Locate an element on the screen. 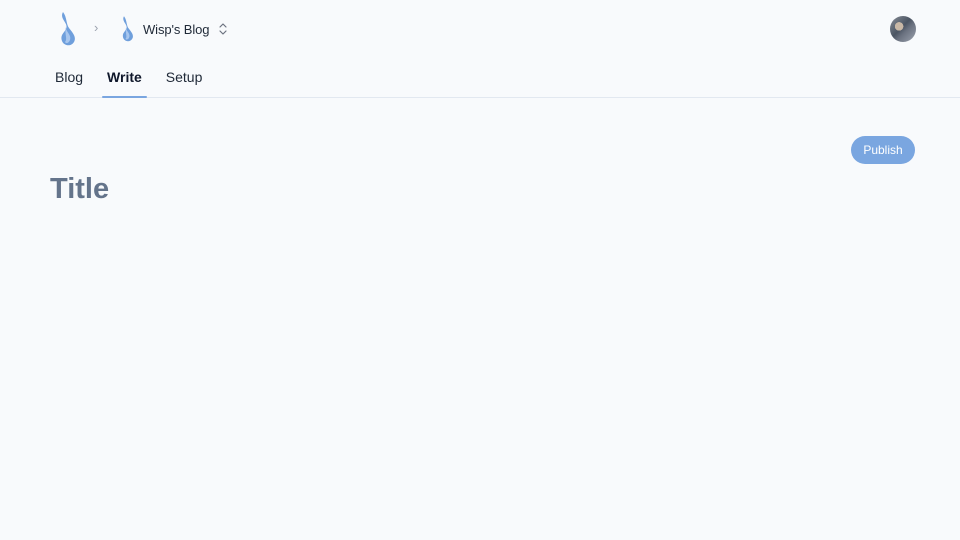 This screenshot has width=960, height=540. blog-name: Wisp's Blog is located at coordinates (176, 29).